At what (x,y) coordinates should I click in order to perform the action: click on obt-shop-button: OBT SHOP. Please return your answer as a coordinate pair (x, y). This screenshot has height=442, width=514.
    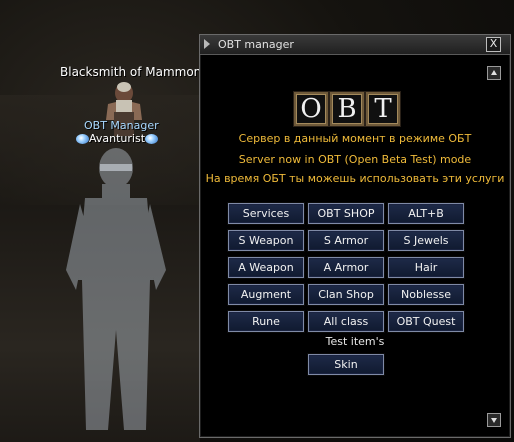
    Looking at the image, I should click on (346, 213).